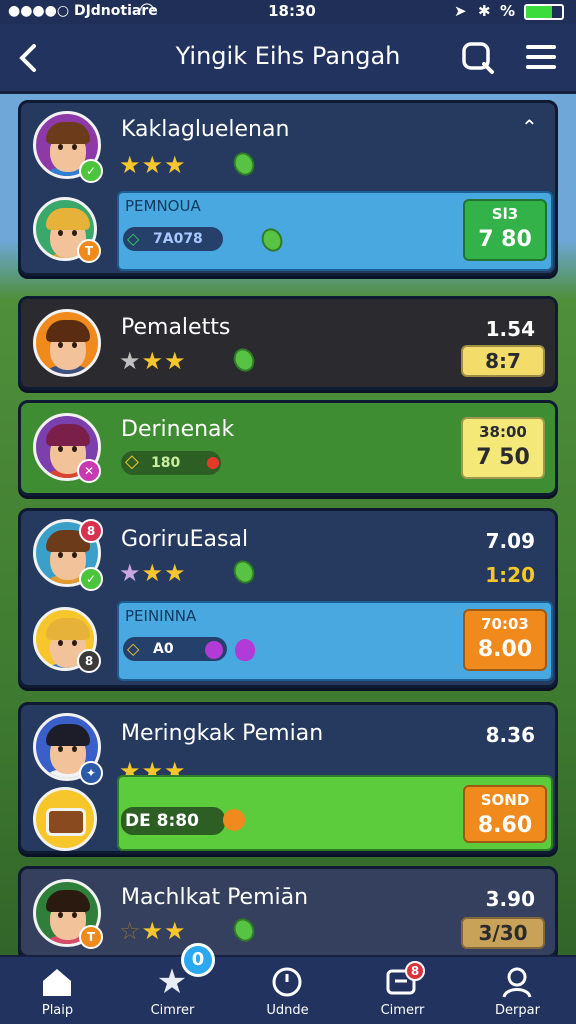 This screenshot has height=1024, width=576. I want to click on player-value: 8.36, so click(510, 735).